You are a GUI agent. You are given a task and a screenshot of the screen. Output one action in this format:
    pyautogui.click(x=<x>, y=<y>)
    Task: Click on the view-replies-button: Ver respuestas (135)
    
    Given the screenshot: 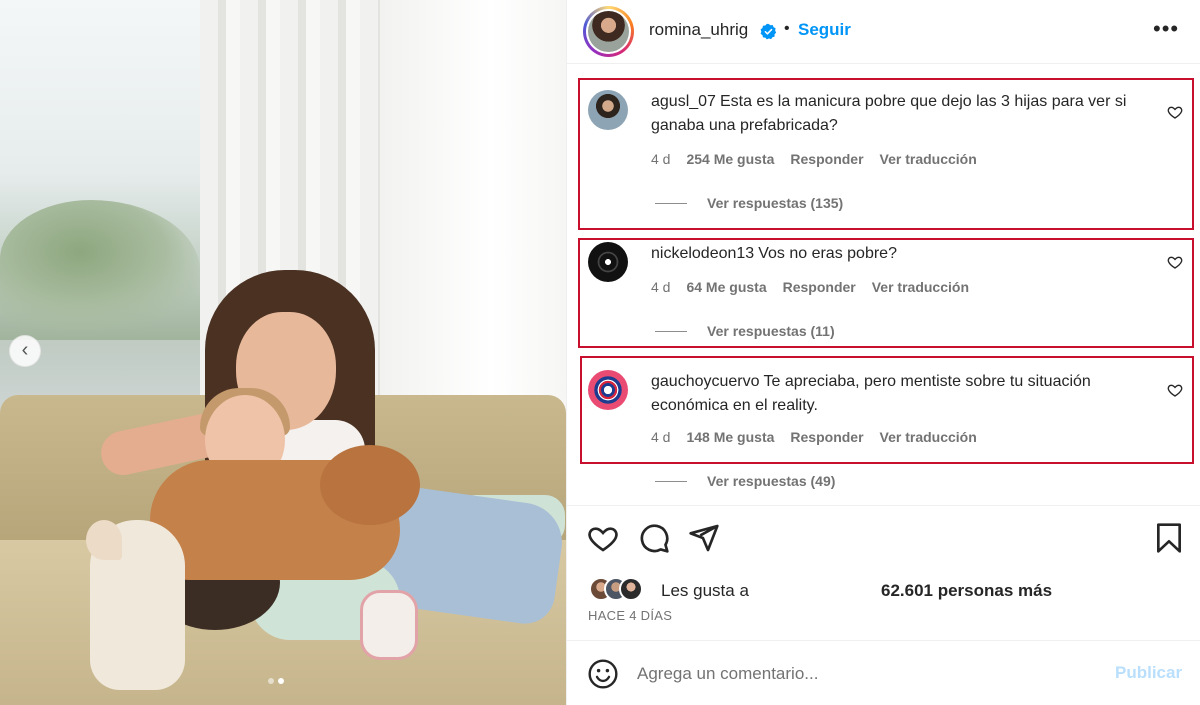 What is the action you would take?
    pyautogui.click(x=749, y=203)
    